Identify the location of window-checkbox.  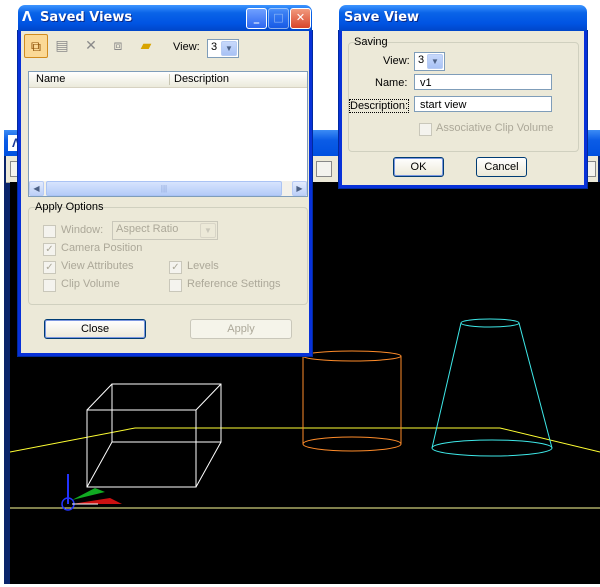
(49, 231).